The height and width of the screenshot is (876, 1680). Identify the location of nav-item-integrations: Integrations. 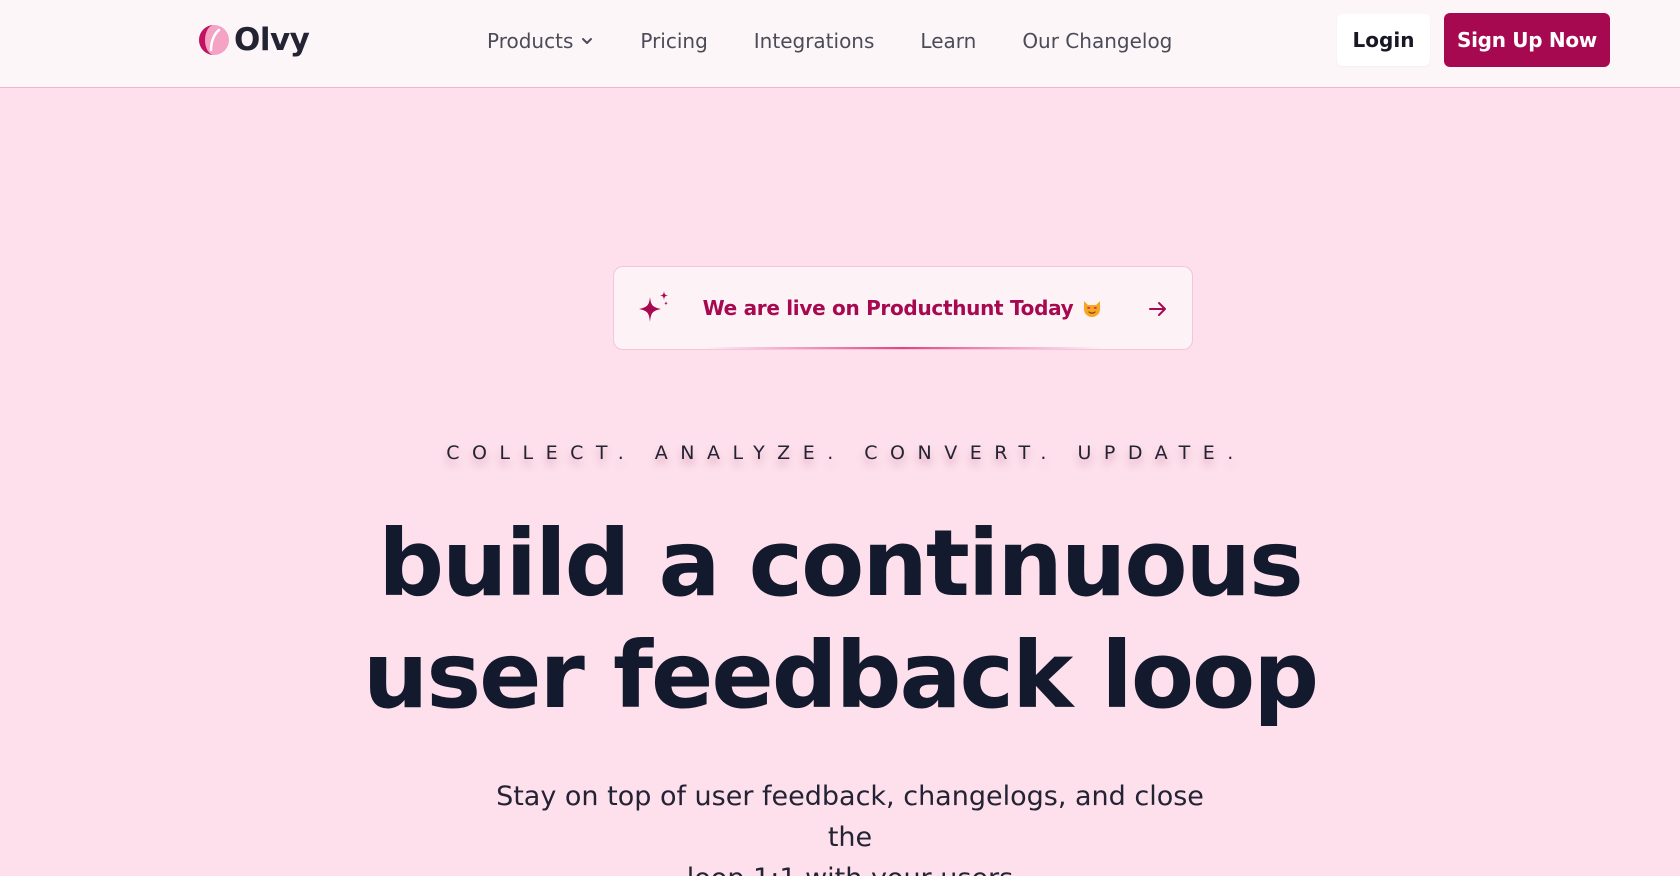
(814, 41).